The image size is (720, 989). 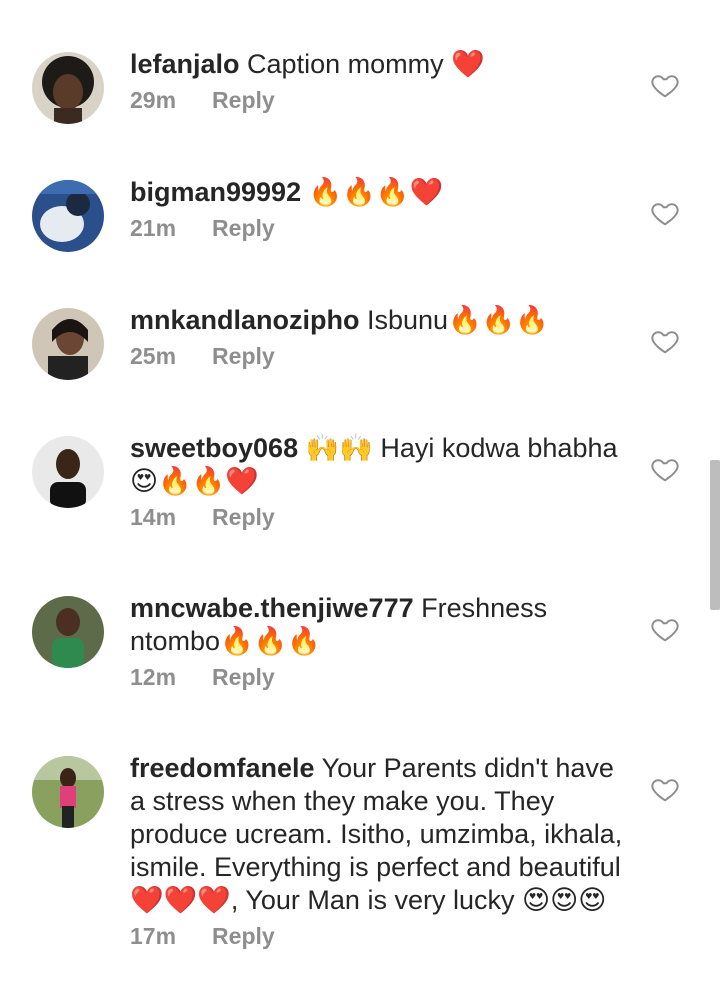 What do you see at coordinates (715, 535) in the screenshot?
I see `scrollbar` at bounding box center [715, 535].